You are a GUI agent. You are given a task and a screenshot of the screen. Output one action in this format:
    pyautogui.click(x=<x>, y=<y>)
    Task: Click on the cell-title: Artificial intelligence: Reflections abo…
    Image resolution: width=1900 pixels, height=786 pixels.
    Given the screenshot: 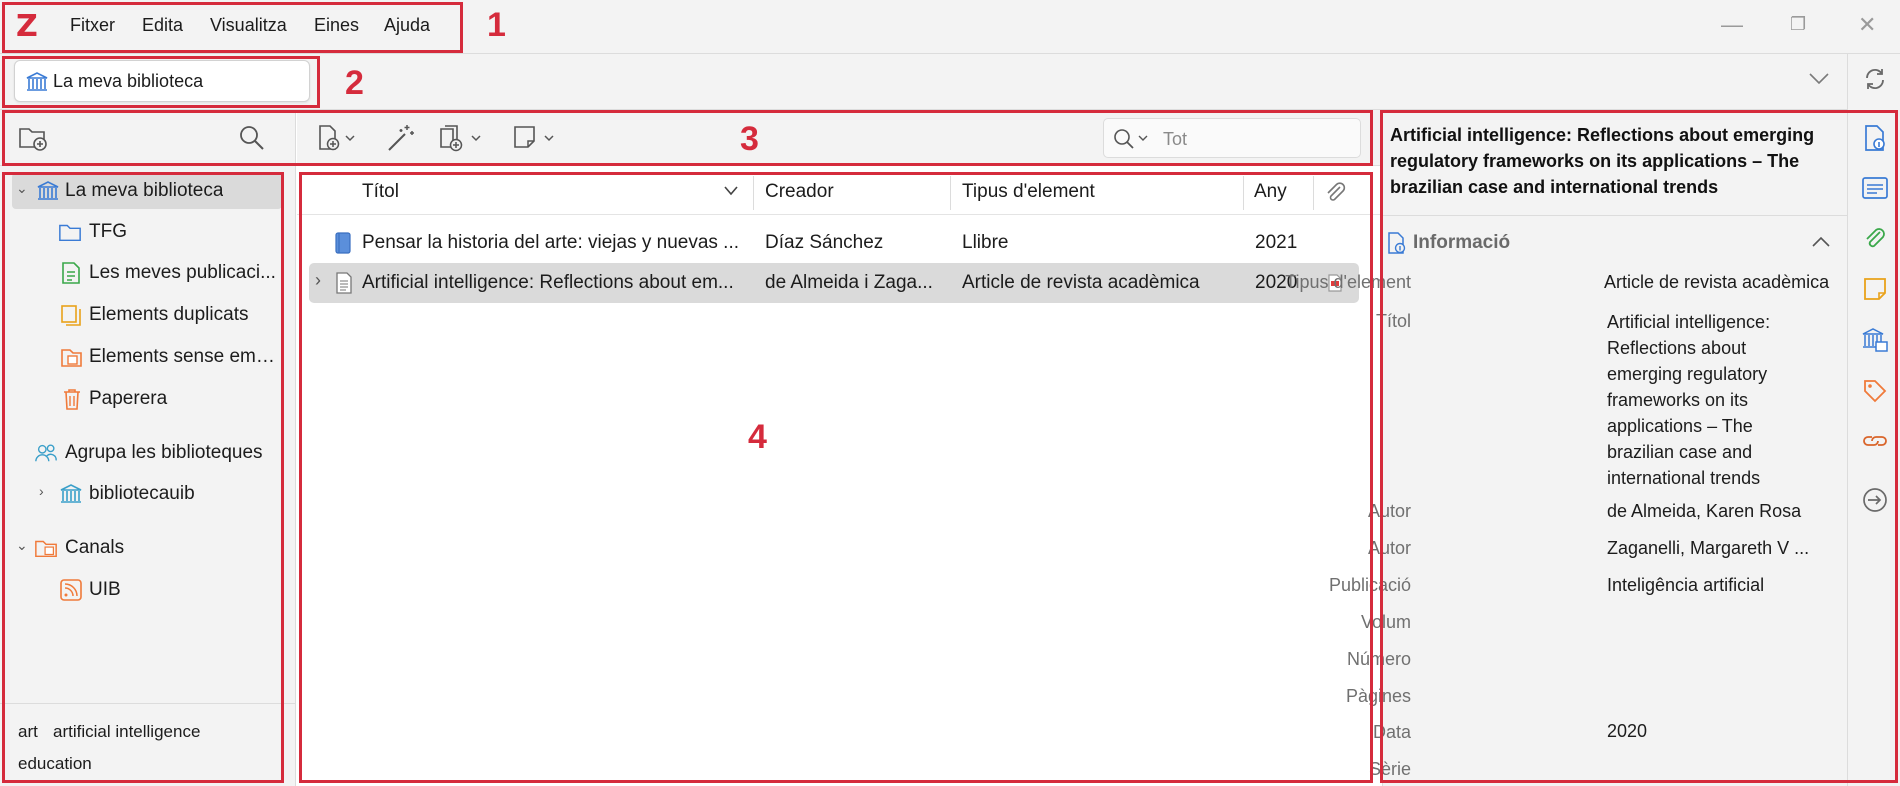 What is the action you would take?
    pyautogui.click(x=548, y=282)
    